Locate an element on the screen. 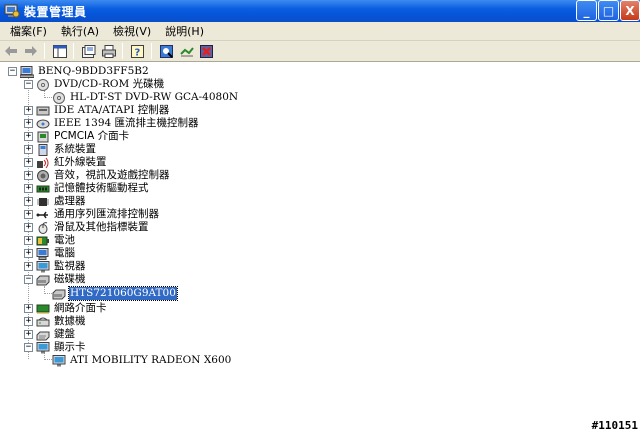 This screenshot has width=640, height=434. properties-icon is located at coordinates (89, 51).